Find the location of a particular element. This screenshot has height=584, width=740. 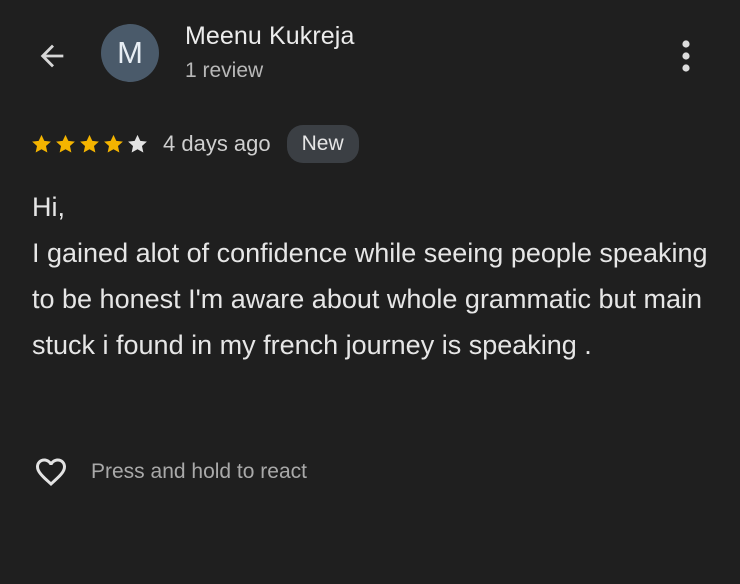

author-review-count: 1 review is located at coordinates (224, 70).